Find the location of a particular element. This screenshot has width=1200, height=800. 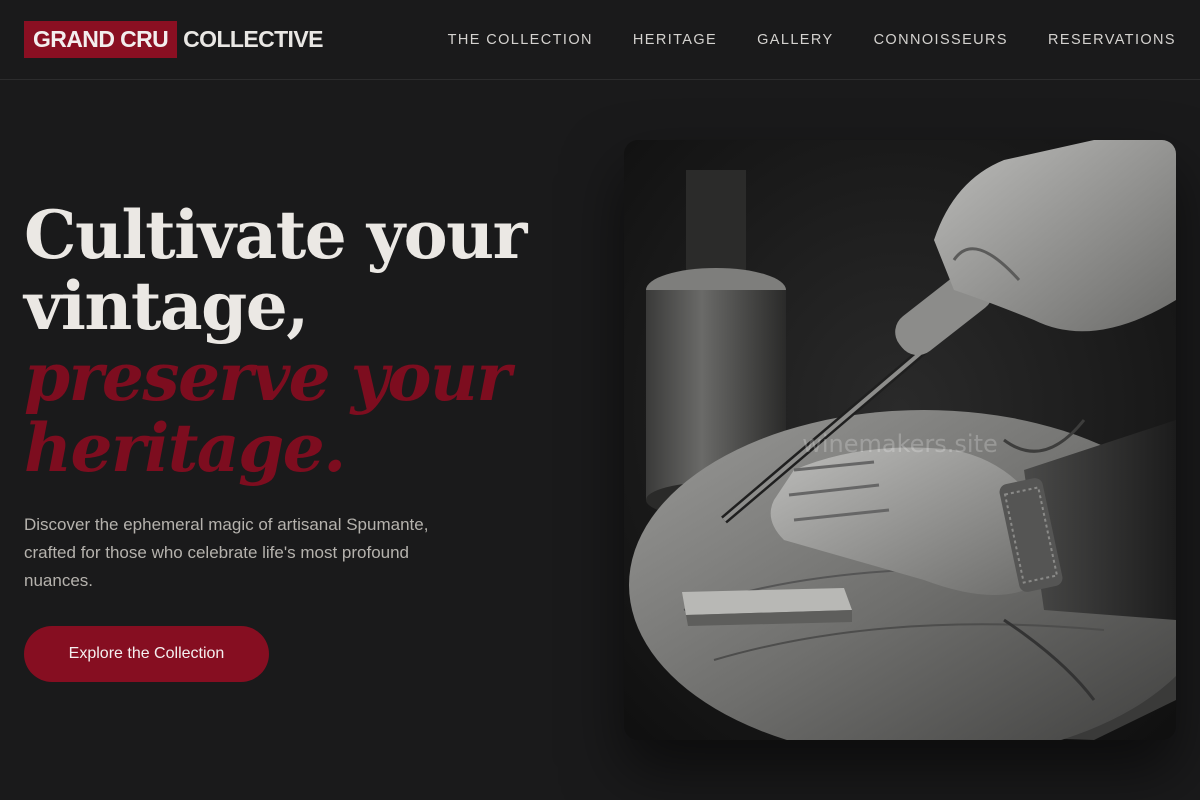

brand-logo: GRAND CRU COLLECTIVE is located at coordinates (173, 39).